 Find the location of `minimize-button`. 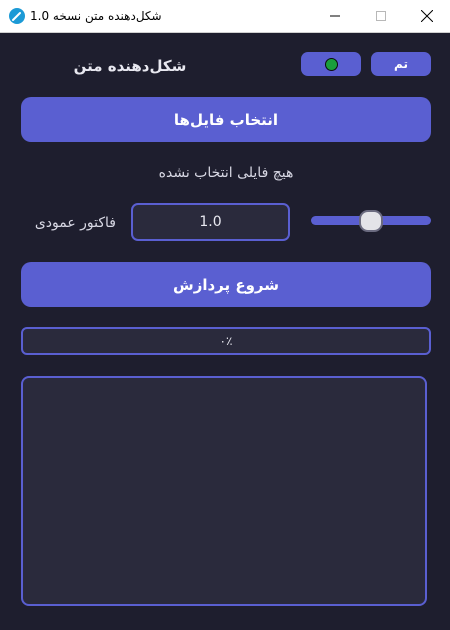

minimize-button is located at coordinates (335, 16).